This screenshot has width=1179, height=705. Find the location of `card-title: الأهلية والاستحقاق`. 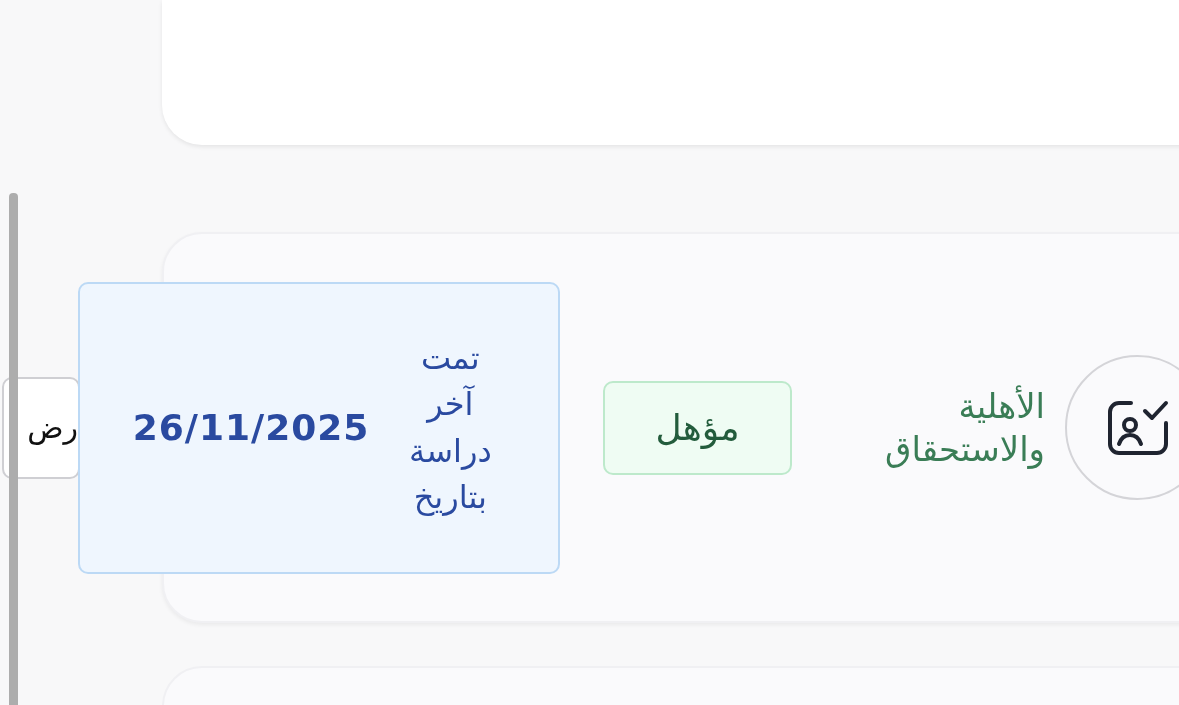

card-title: الأهلية والاستحقاق is located at coordinates (964, 427).